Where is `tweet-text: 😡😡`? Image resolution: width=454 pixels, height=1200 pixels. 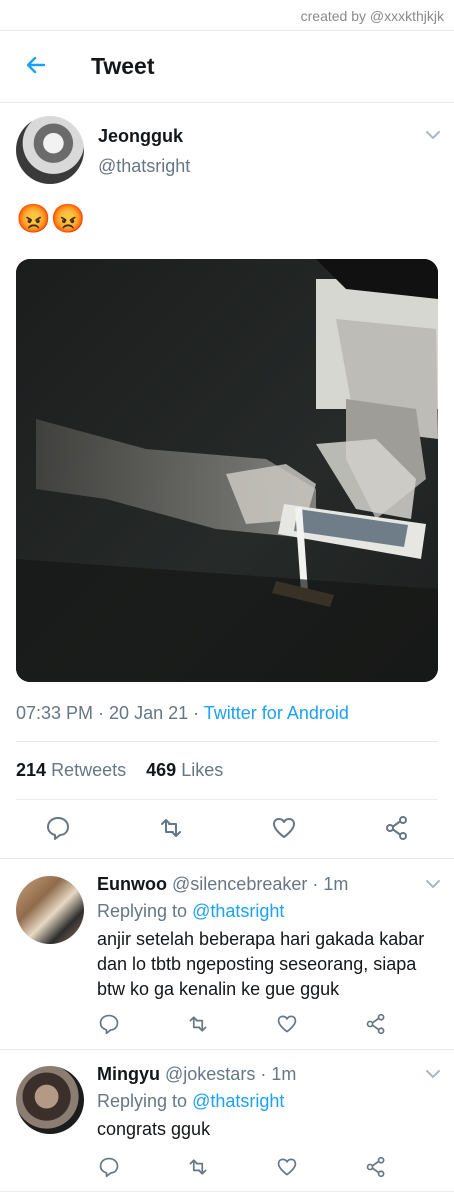 tweet-text: 😡😡 is located at coordinates (51, 218).